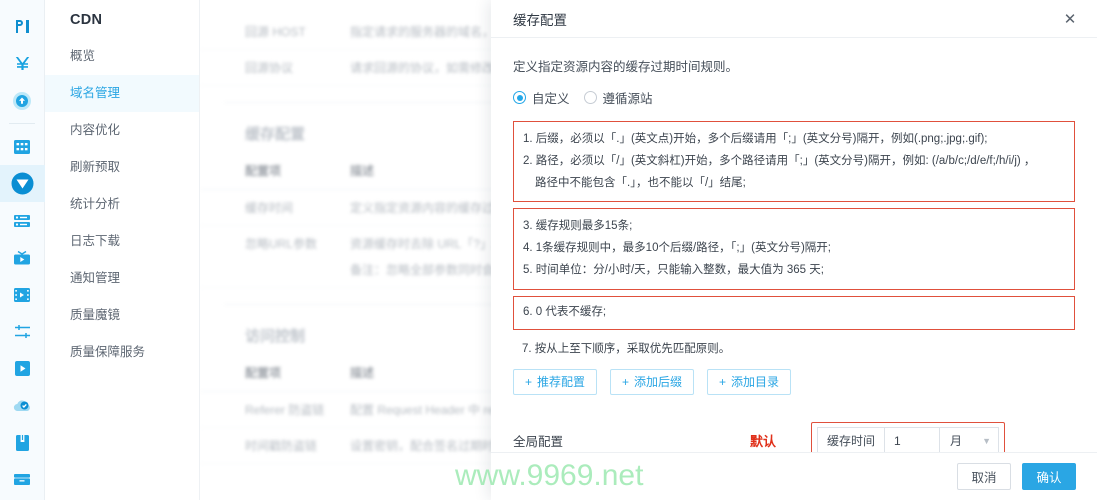 This screenshot has height=500, width=1097. What do you see at coordinates (794, 312) in the screenshot?
I see `rules-highlight-box-3: 6. 0 代表不缓存;` at bounding box center [794, 312].